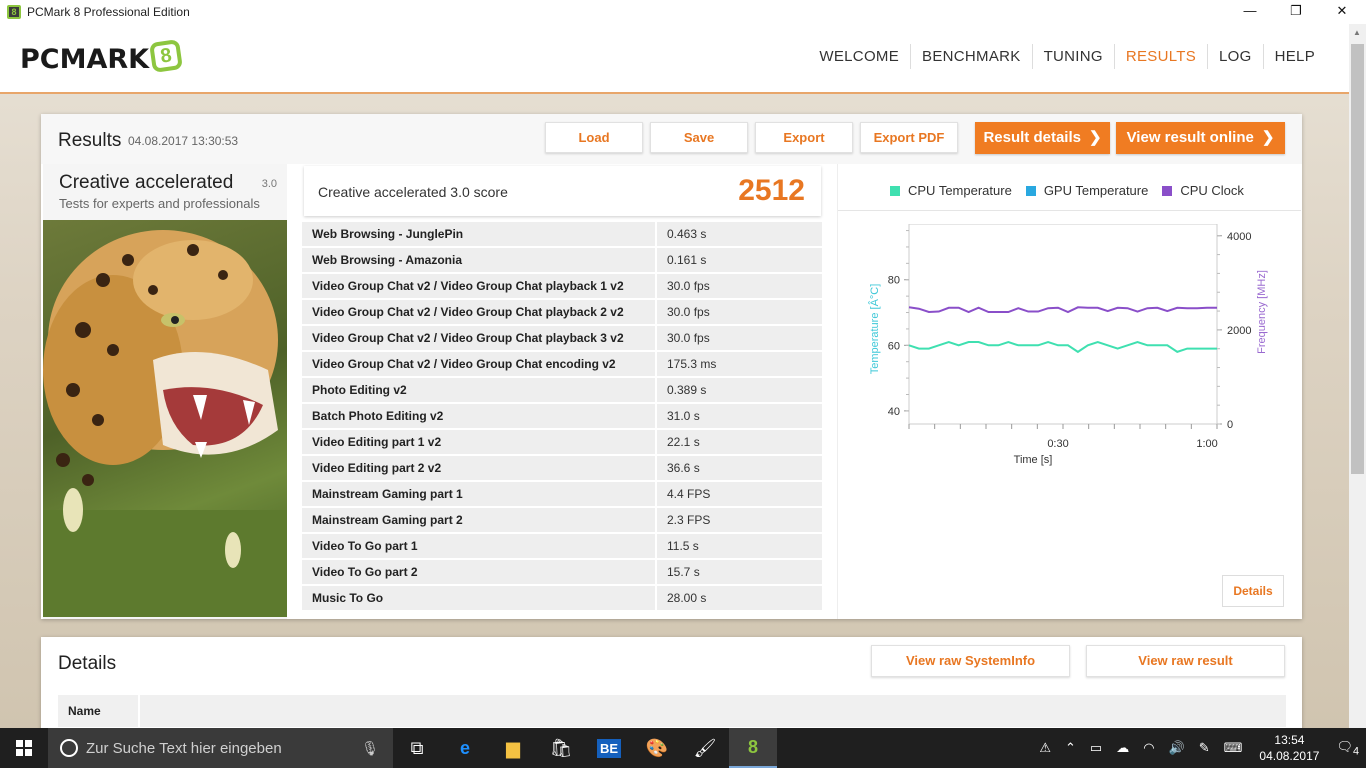  I want to click on view-raw-systeminfo-button: View raw SystemInfo, so click(970, 661).